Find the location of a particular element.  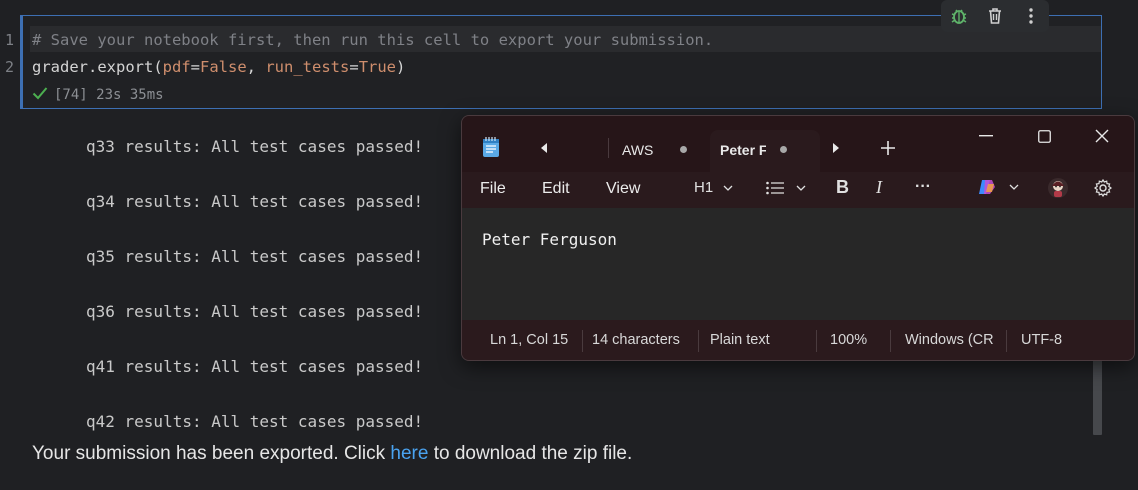

execution-time: [74] 23s 35ms is located at coordinates (109, 95).